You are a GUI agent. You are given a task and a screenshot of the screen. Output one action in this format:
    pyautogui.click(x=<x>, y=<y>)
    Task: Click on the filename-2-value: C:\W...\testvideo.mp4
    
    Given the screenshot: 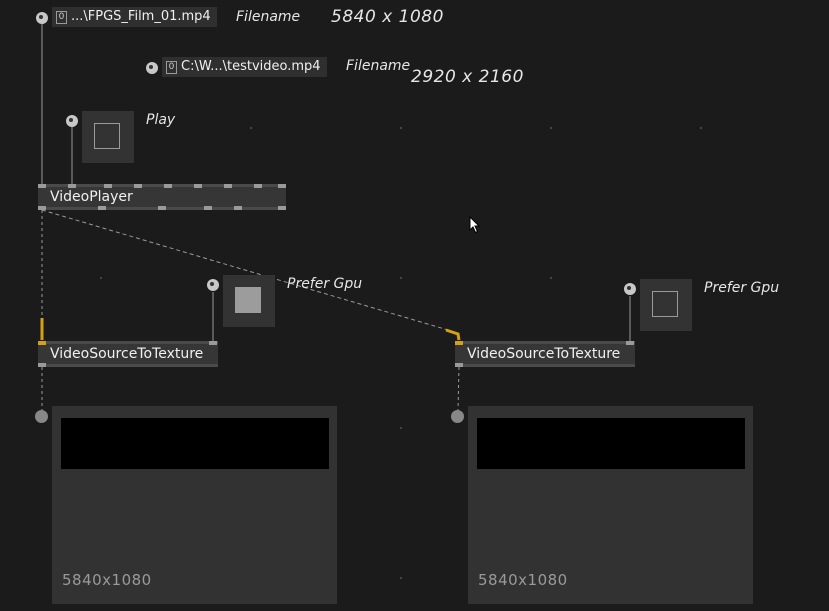 What is the action you would take?
    pyautogui.click(x=251, y=66)
    